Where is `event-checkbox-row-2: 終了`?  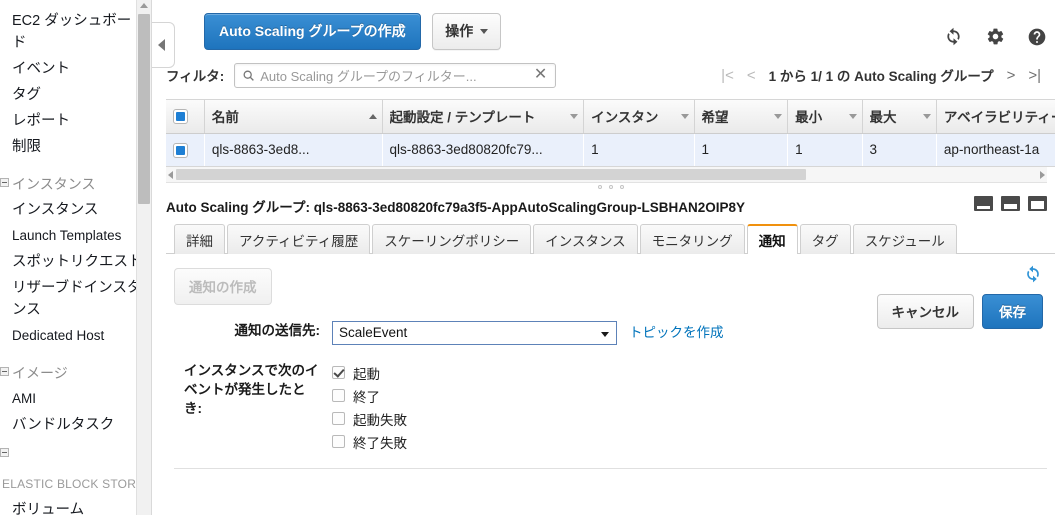 event-checkbox-row-2: 終了 is located at coordinates (369, 395).